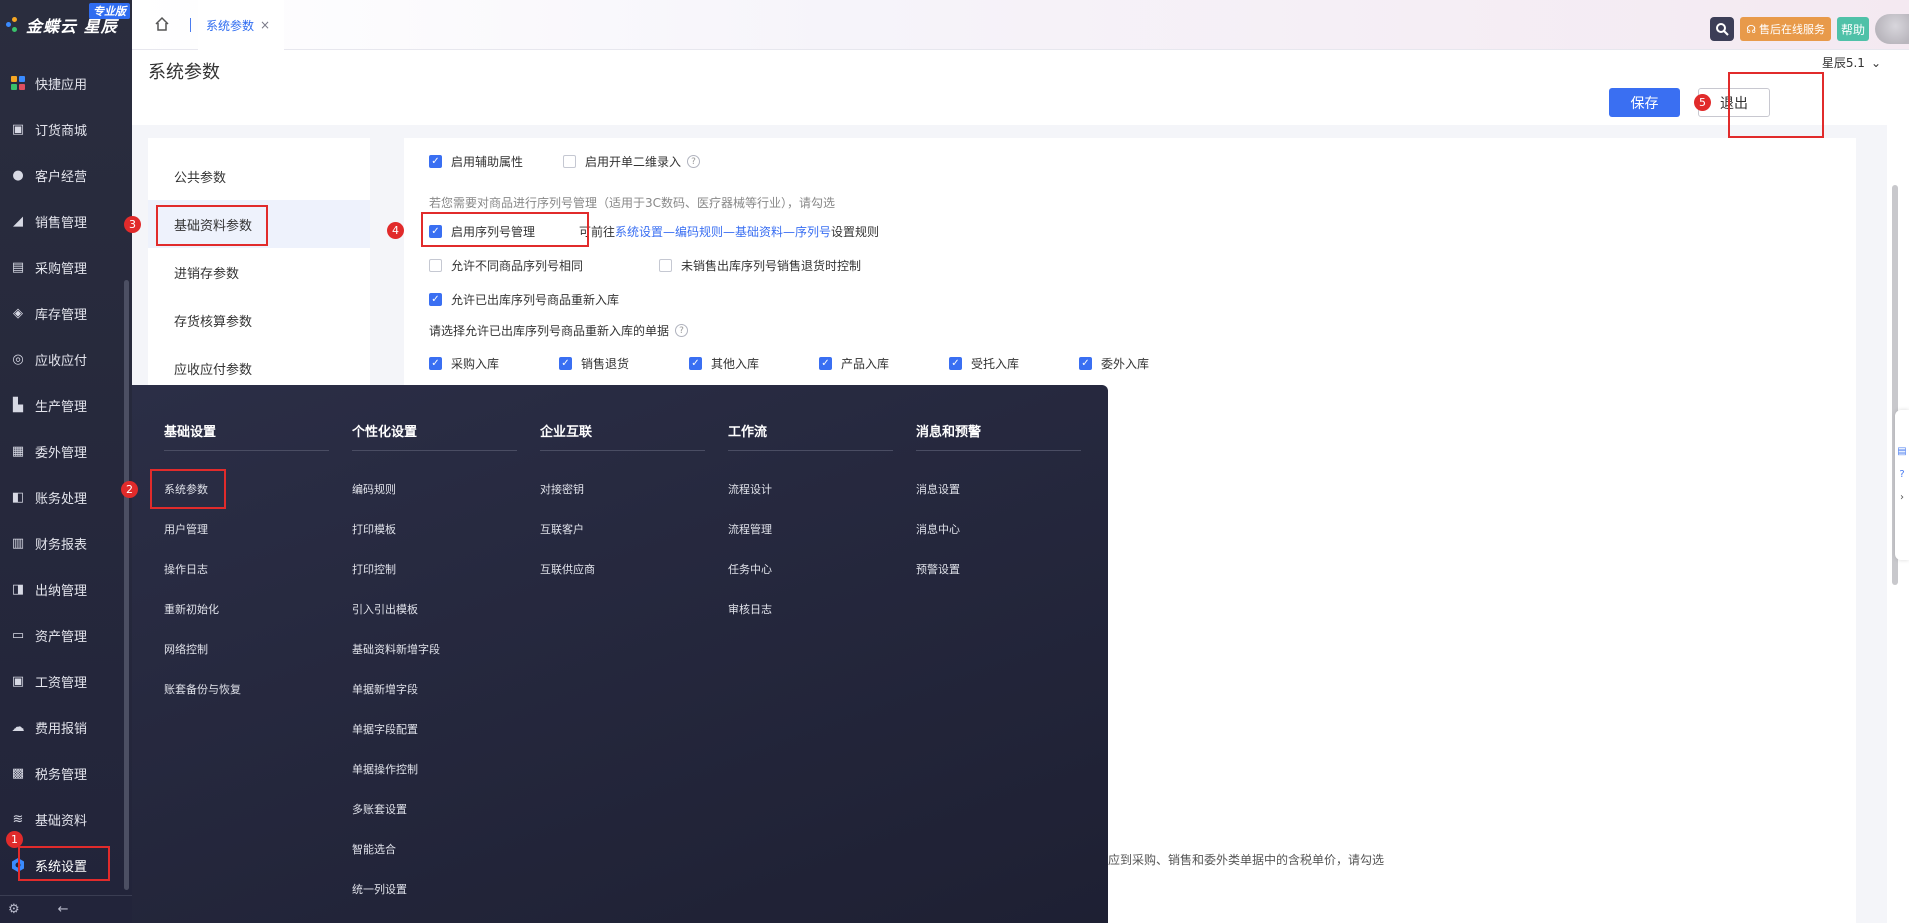 This screenshot has height=923, width=1909. I want to click on menu-item-connected-customers: 互联客户, so click(622, 529).